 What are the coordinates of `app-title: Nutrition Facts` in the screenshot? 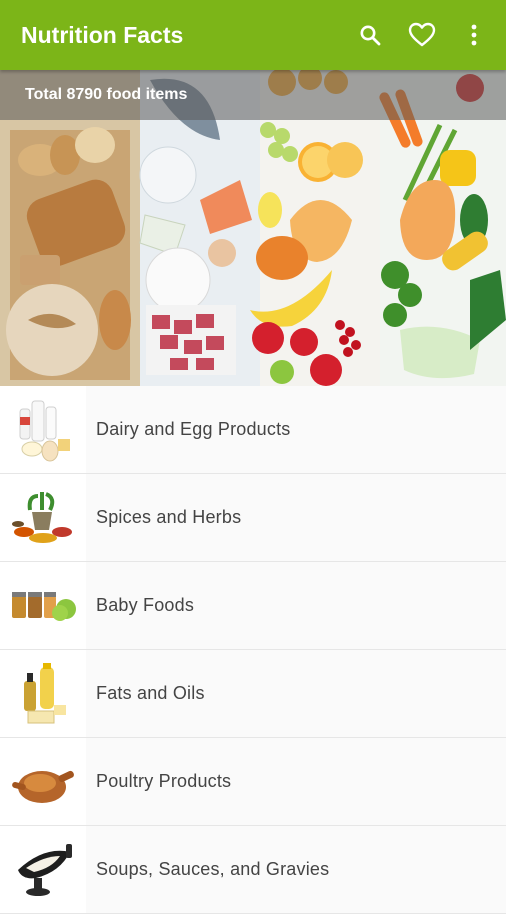 It's located at (102, 34).